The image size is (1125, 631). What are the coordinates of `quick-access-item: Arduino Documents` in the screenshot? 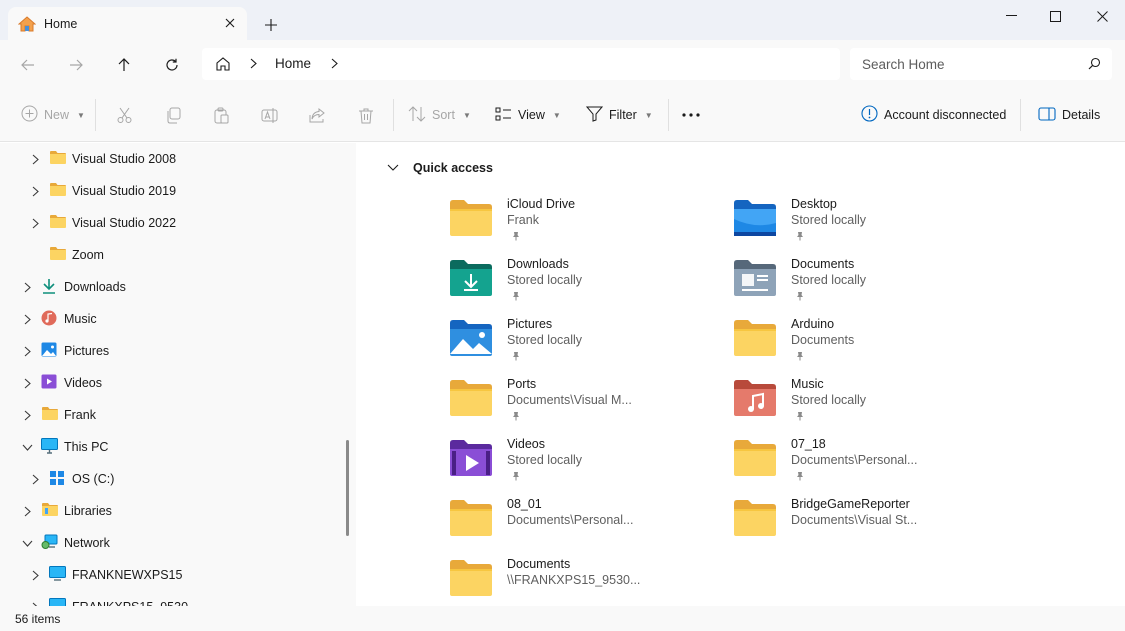 It's located at (868, 345).